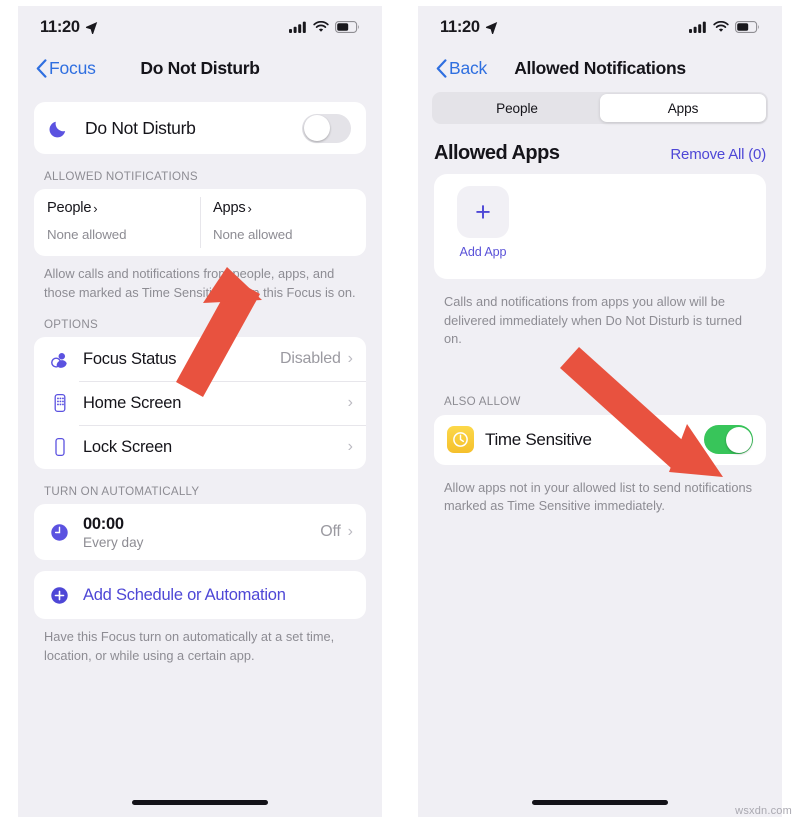 The height and width of the screenshot is (823, 800). What do you see at coordinates (283, 208) in the screenshot?
I see `apps-cell-title-group: Apps ›` at bounding box center [283, 208].